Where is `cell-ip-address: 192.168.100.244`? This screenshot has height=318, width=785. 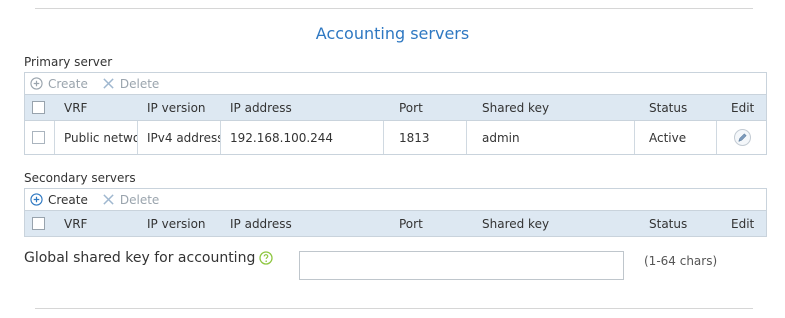 cell-ip-address: 192.168.100.244 is located at coordinates (302, 137).